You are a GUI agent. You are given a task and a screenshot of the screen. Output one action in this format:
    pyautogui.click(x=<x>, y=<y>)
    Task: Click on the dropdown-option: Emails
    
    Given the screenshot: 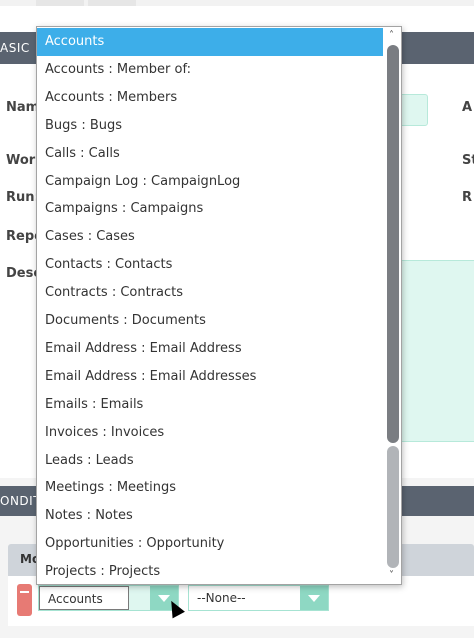 What is the action you would take?
    pyautogui.click(x=210, y=405)
    